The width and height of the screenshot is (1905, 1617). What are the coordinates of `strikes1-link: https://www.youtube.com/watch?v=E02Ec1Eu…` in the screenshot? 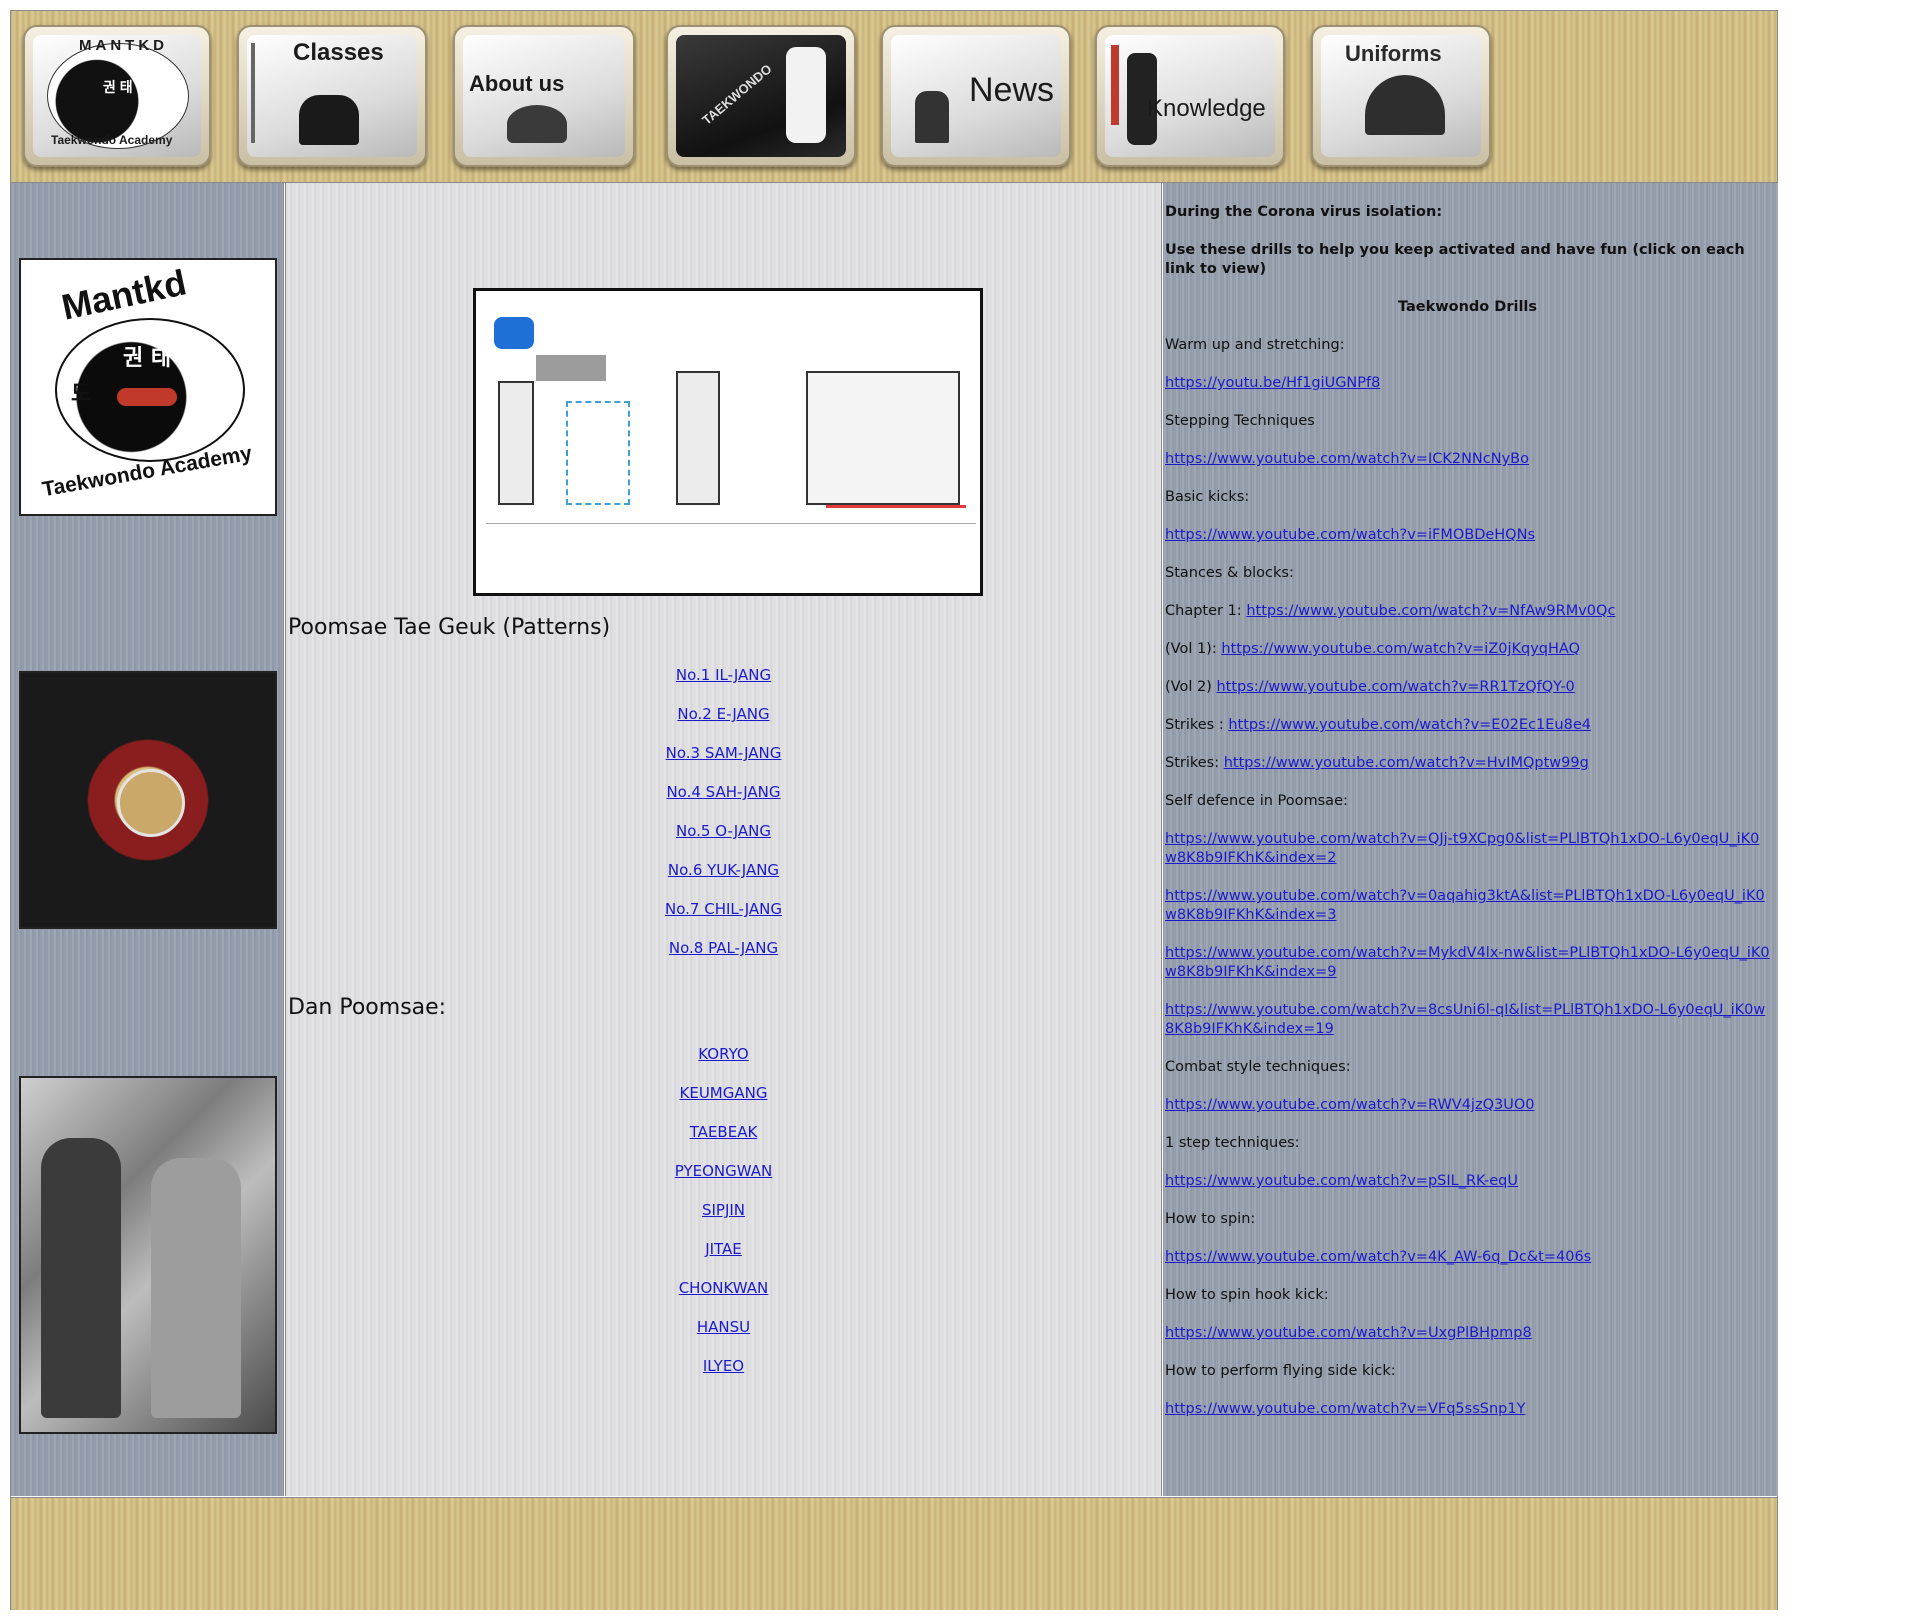 It's located at (1409, 725).